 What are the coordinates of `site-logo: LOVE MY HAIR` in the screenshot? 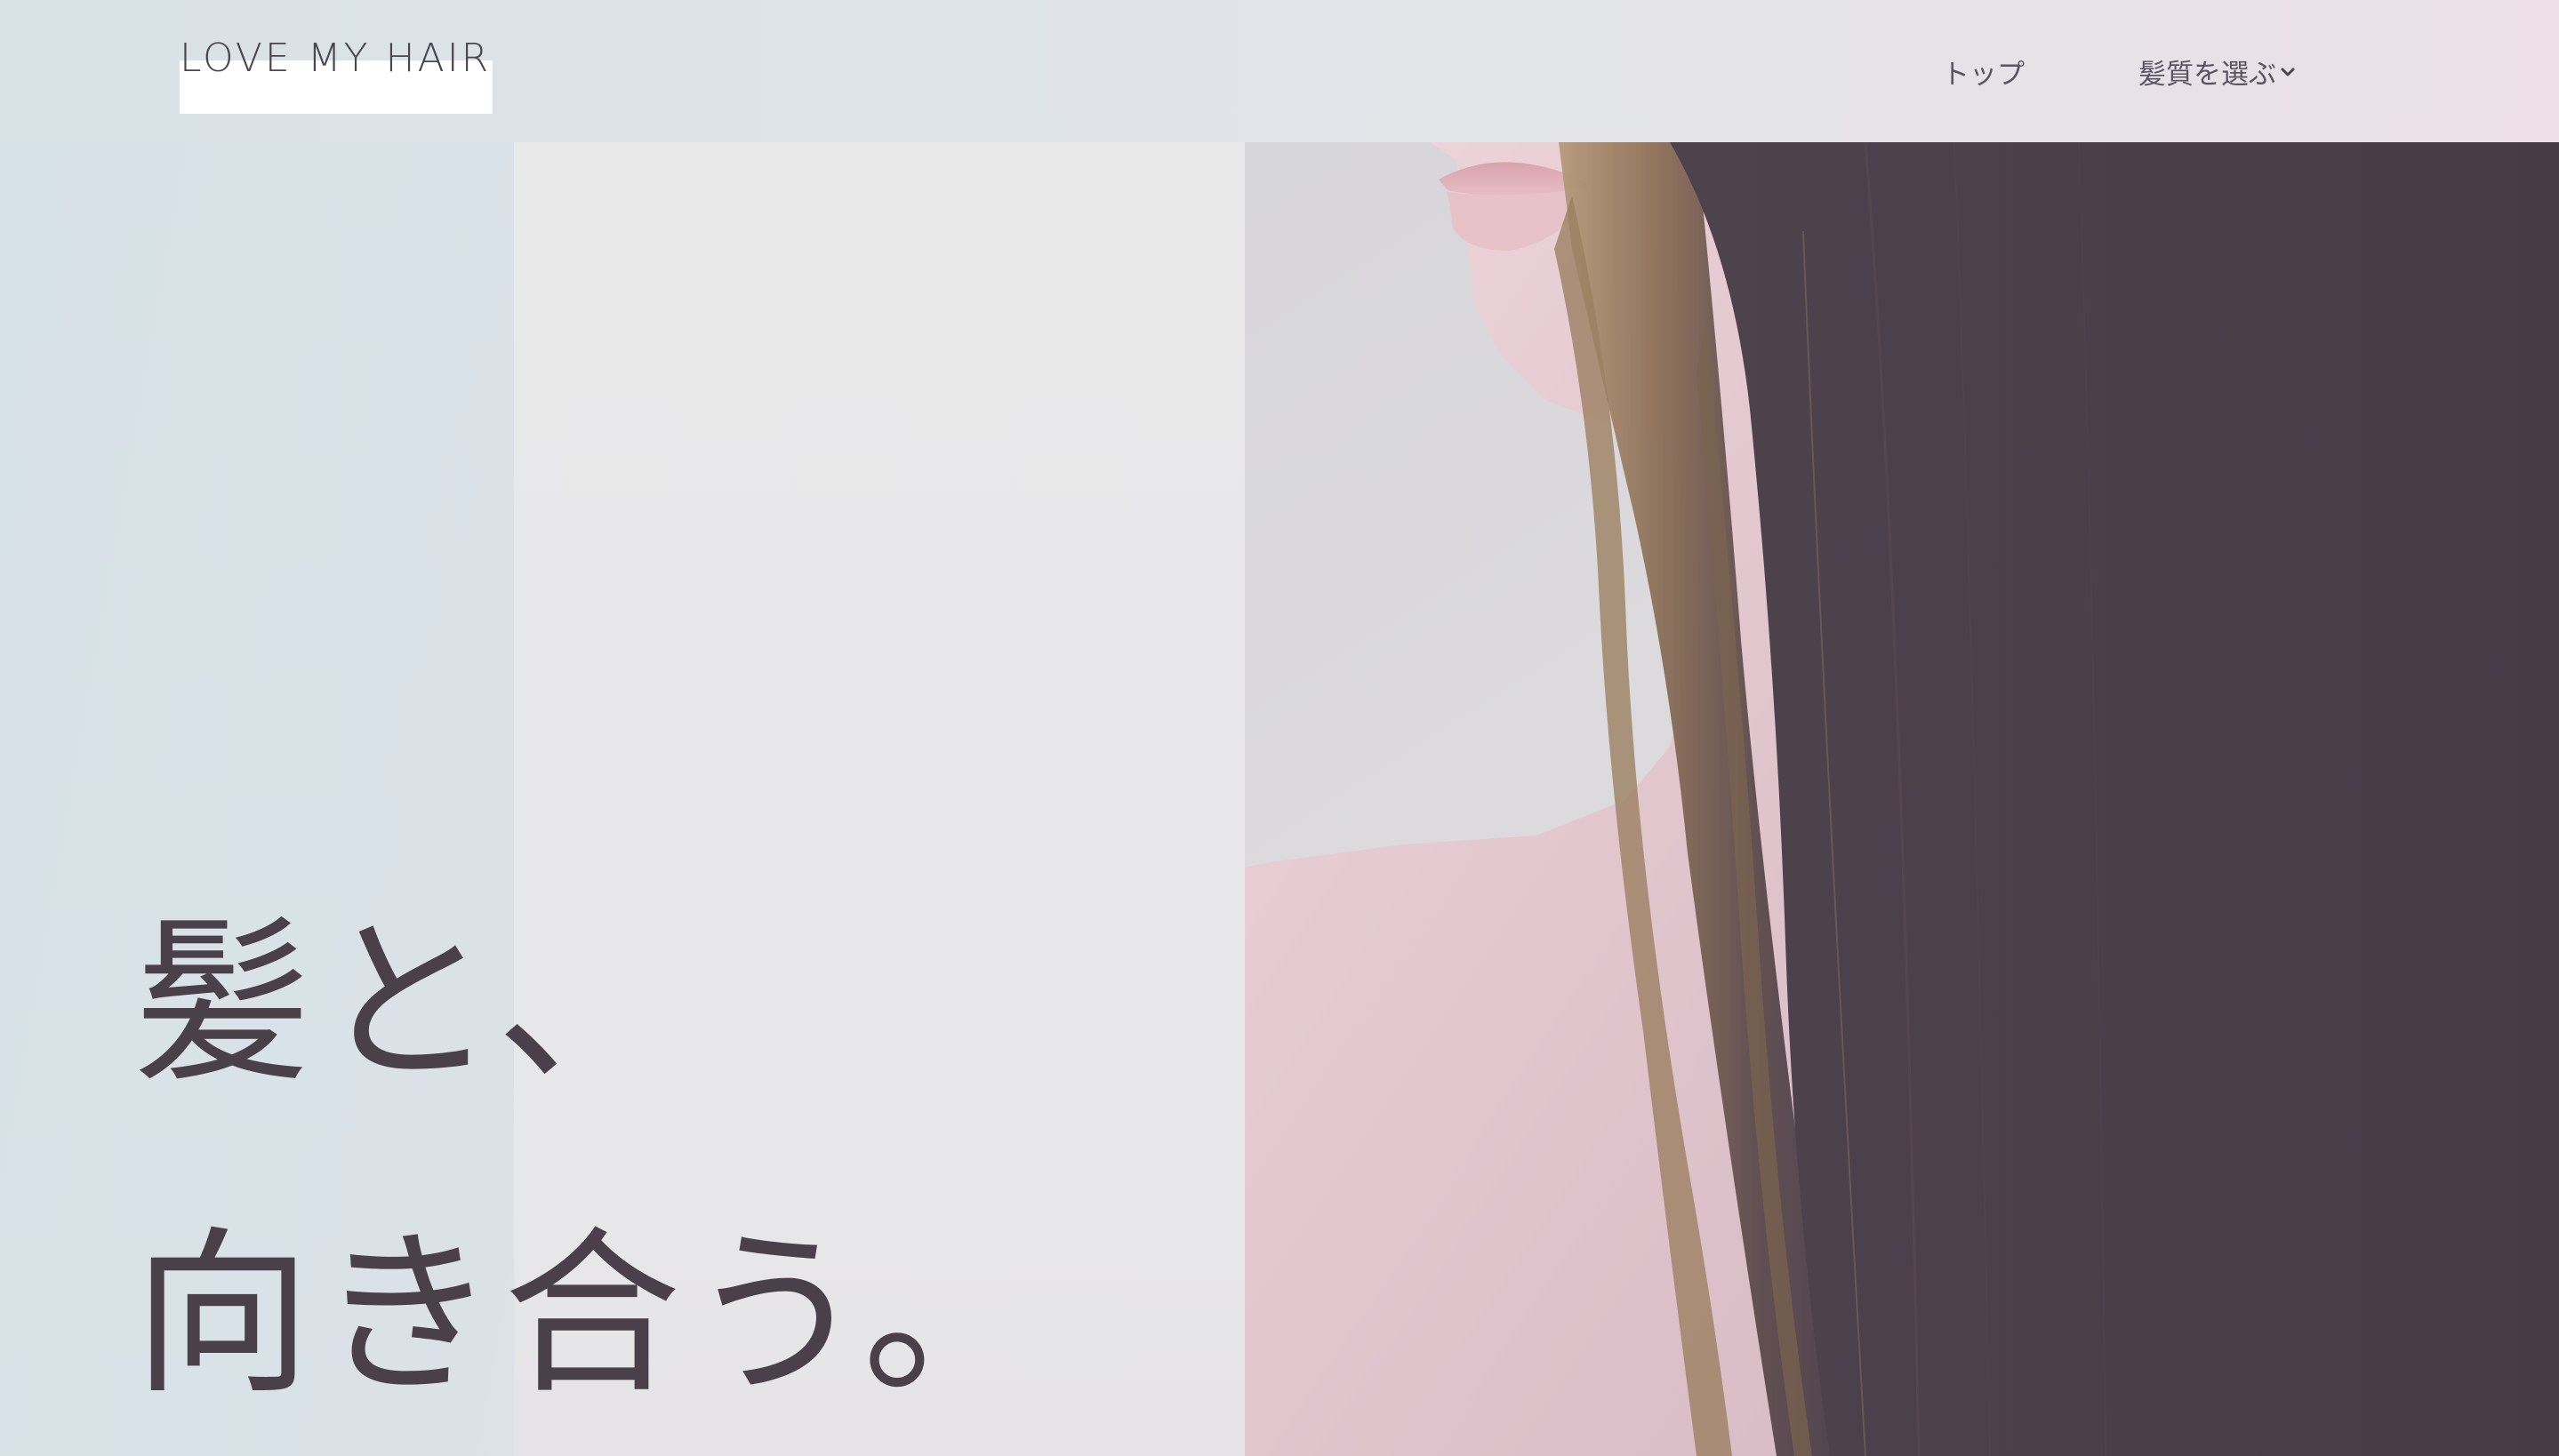 It's located at (336, 75).